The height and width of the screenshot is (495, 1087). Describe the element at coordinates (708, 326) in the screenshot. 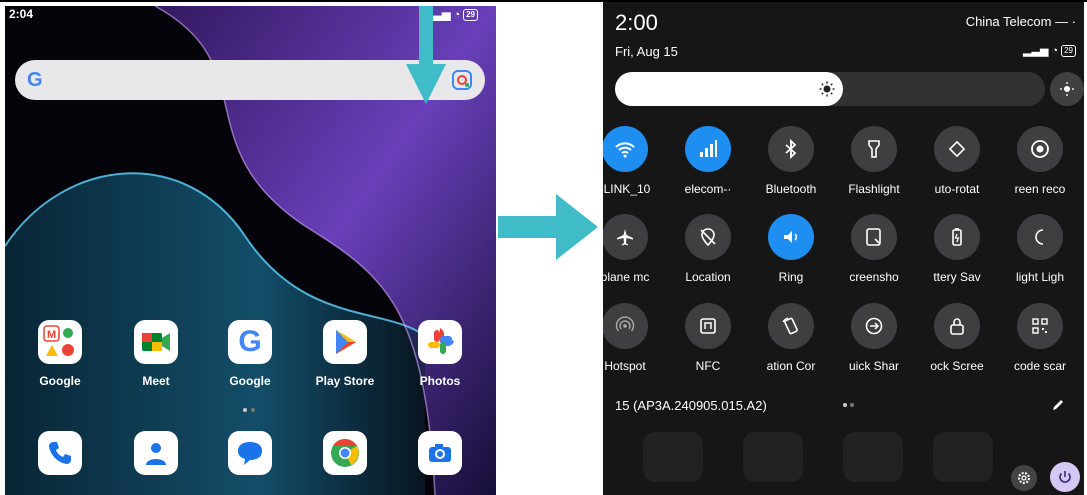

I see `nfc-icon` at that location.